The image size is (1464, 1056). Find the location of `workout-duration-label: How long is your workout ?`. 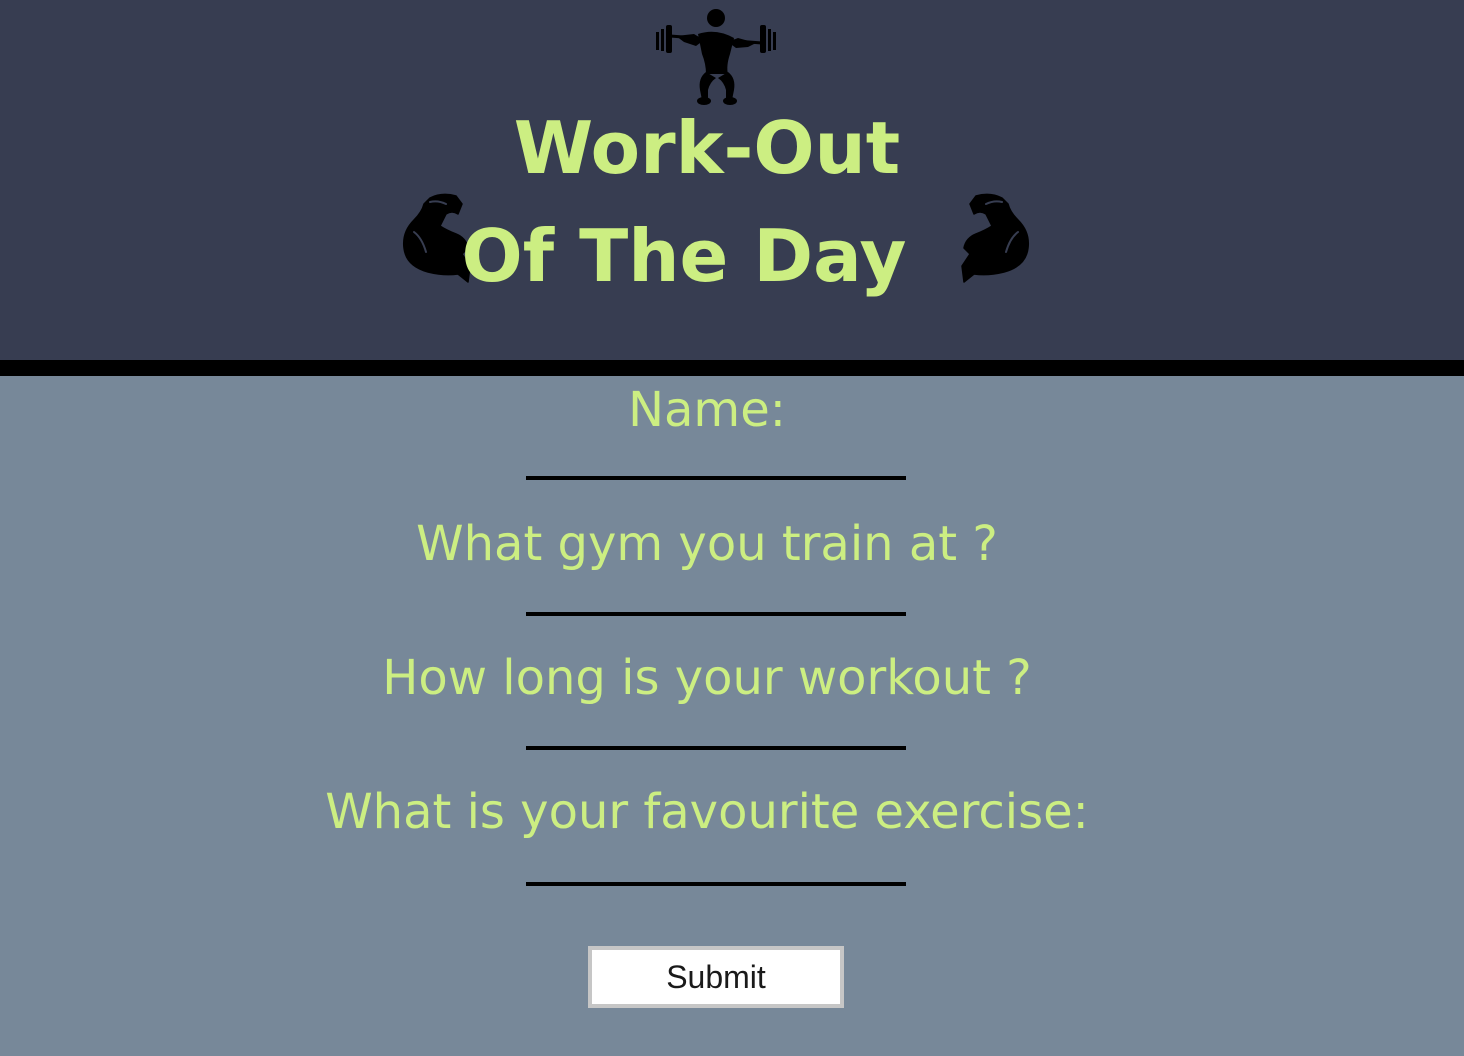

workout-duration-label: How long is your workout ? is located at coordinates (707, 678).